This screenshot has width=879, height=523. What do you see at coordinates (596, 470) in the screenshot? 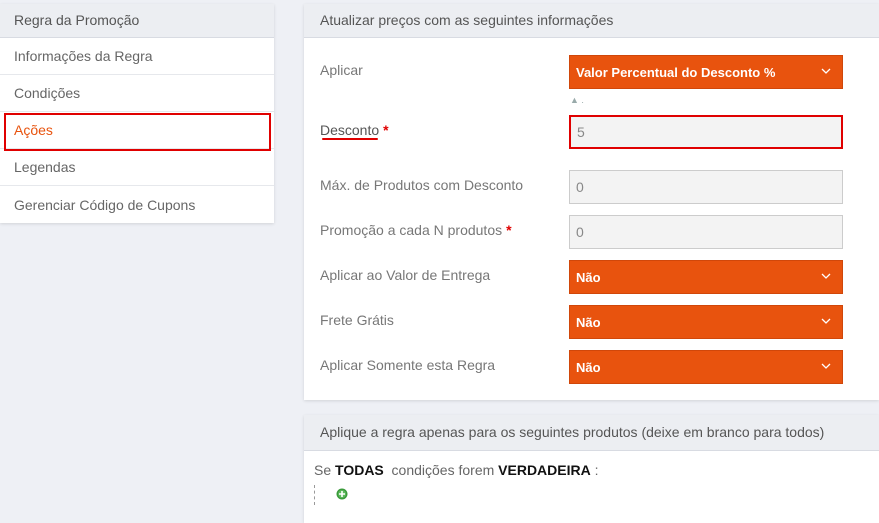
I see `condition-suffix: :` at bounding box center [596, 470].